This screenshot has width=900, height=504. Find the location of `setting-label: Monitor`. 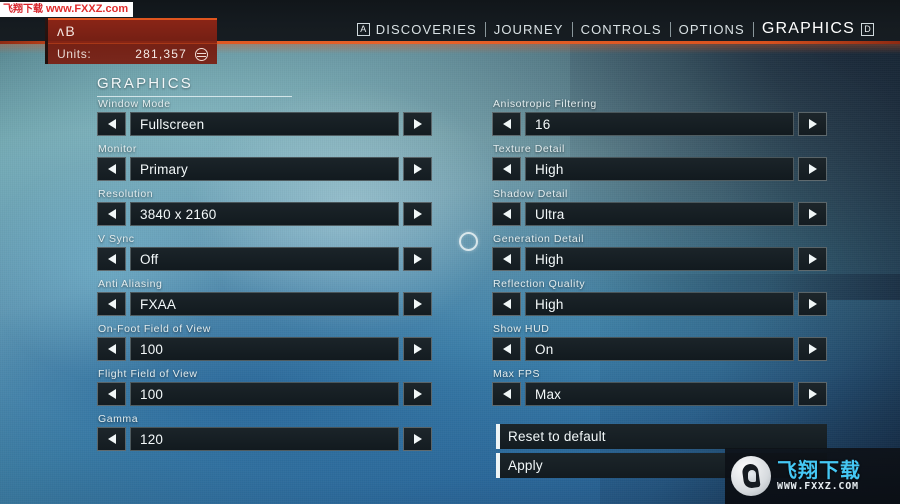

setting-label: Monitor is located at coordinates (117, 149).